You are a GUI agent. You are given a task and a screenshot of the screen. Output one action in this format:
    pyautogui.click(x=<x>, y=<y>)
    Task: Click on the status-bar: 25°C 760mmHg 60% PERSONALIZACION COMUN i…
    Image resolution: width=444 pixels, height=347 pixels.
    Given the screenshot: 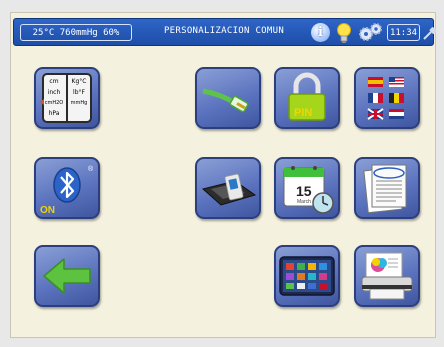 What is the action you would take?
    pyautogui.click(x=225, y=32)
    